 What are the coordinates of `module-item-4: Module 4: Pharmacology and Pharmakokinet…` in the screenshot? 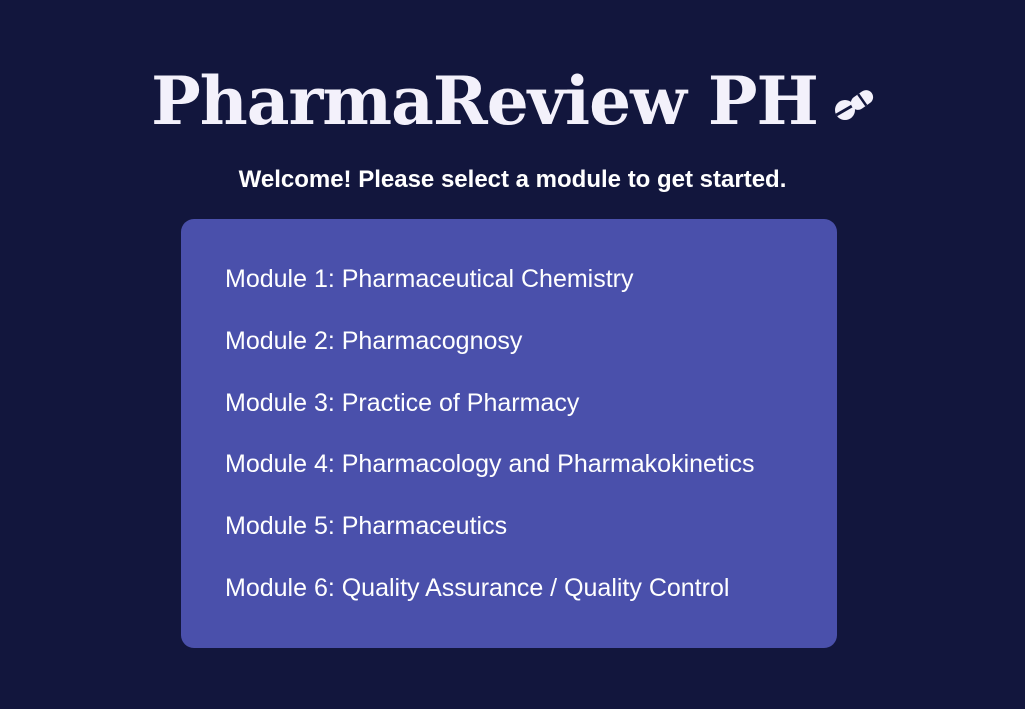 It's located at (521, 464).